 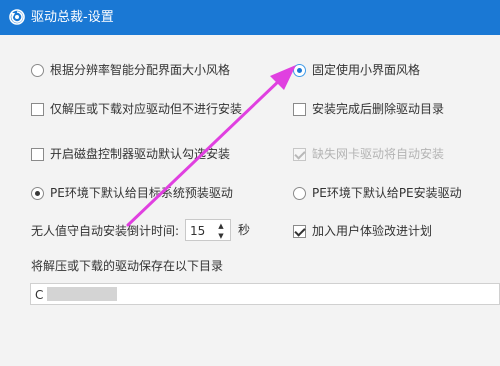 I want to click on pe-install-option: PE环境下默认给PE安装驱动, so click(x=377, y=193).